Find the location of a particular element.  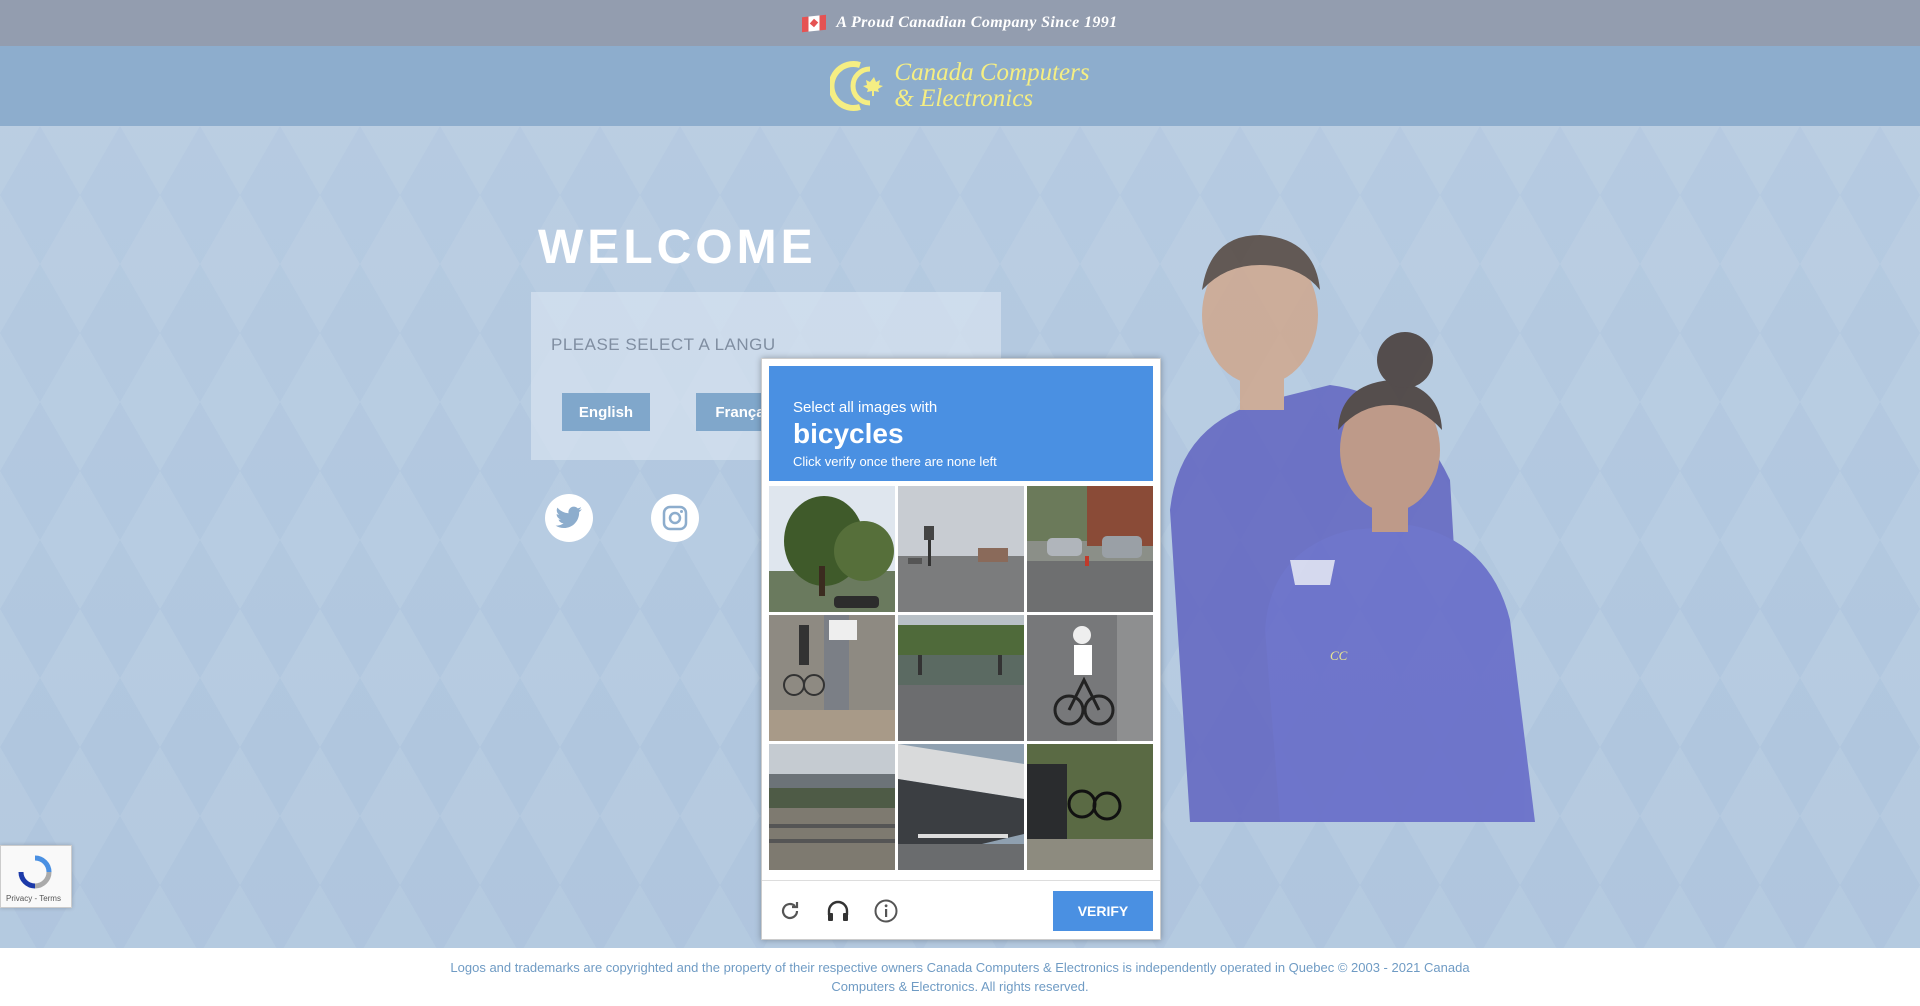

challenge-footer: VERIFY is located at coordinates (961, 910).